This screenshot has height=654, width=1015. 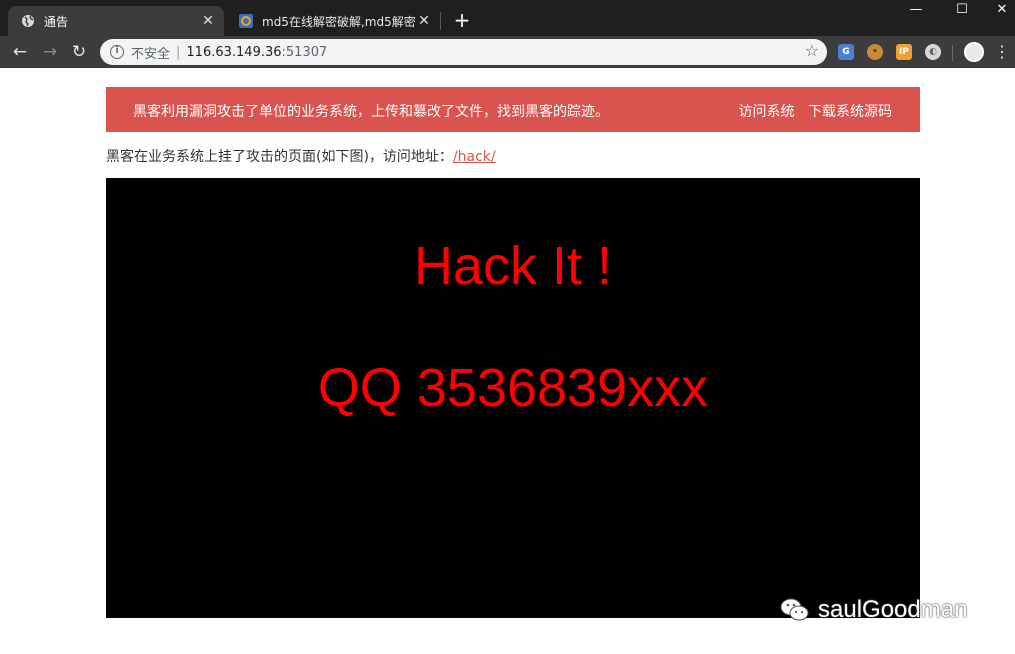 I want to click on reload-icon: ↻, so click(x=79, y=52).